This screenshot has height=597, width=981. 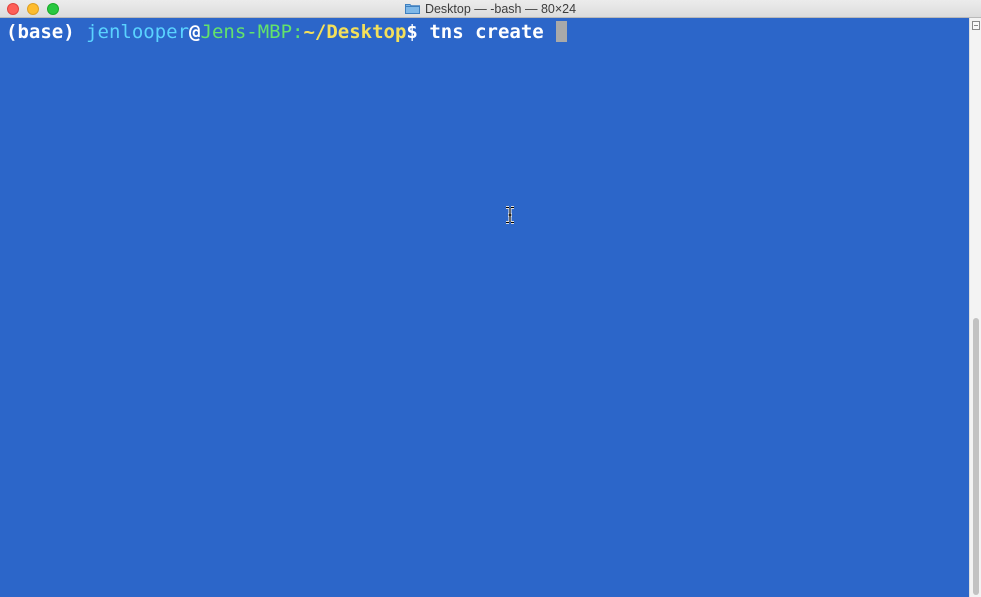 I want to click on prompt-colon: :, so click(x=298, y=32).